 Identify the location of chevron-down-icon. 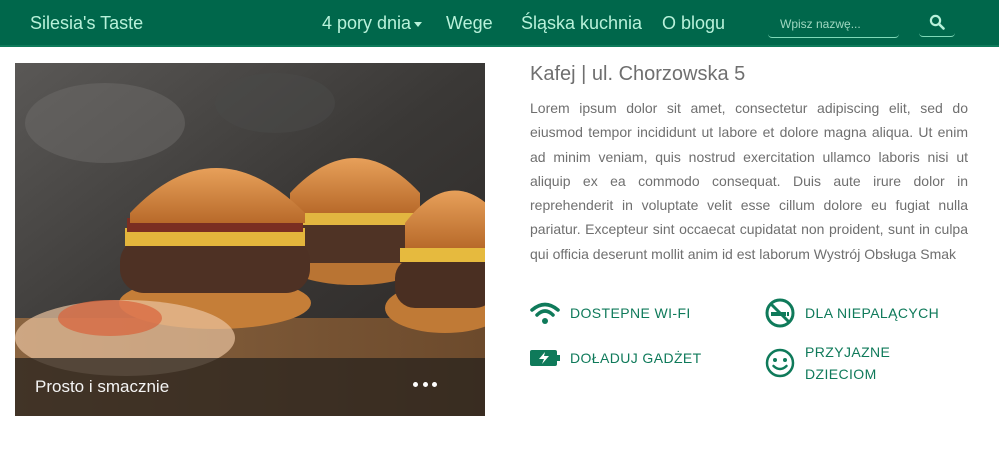
(418, 24).